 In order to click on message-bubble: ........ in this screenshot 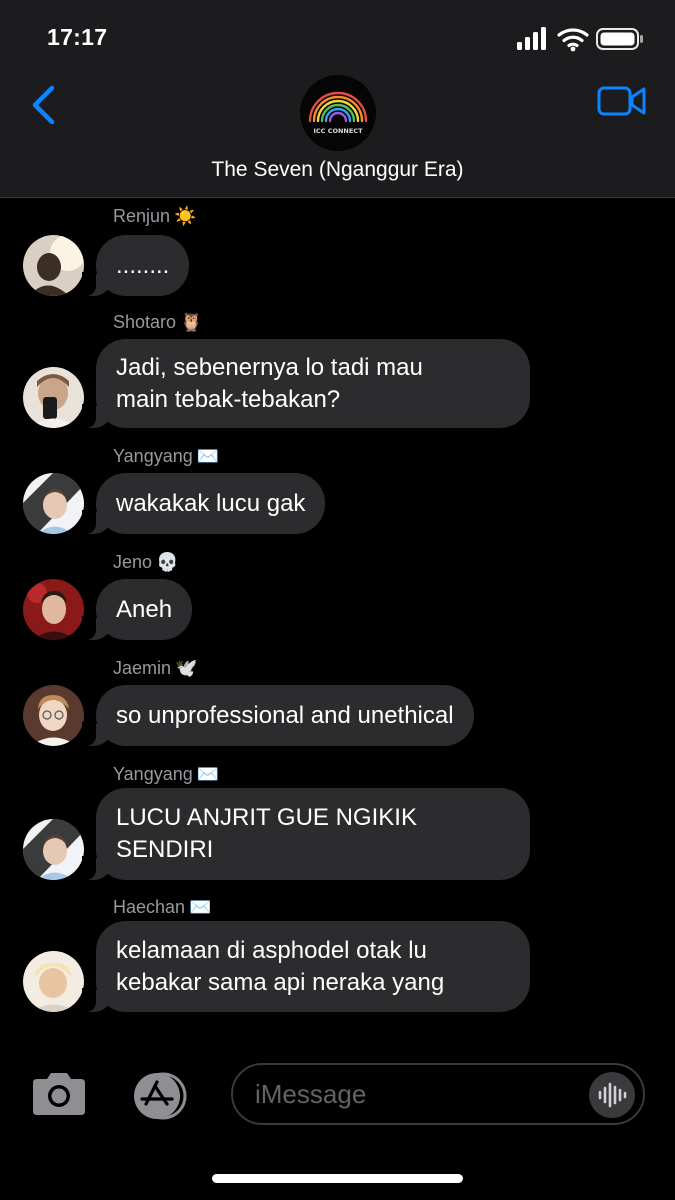, I will do `click(135, 265)`.